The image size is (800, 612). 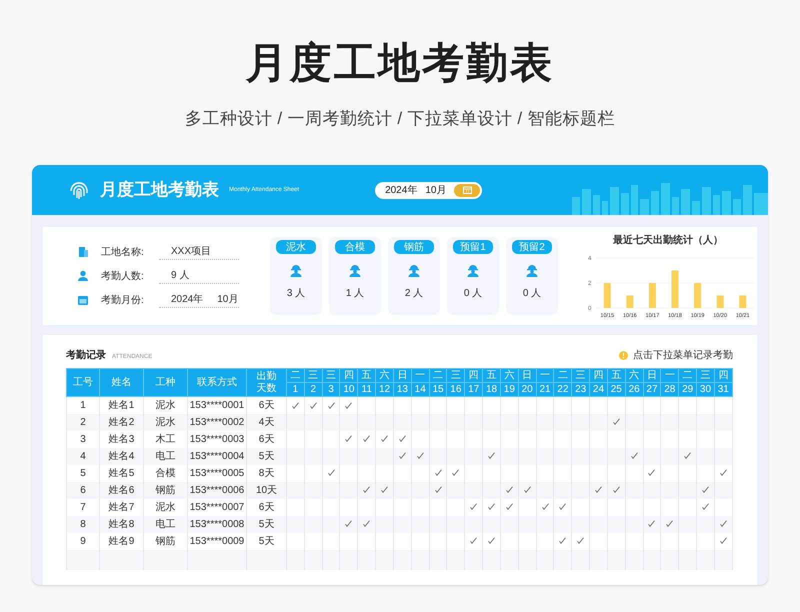 I want to click on info-icon, so click(x=623, y=355).